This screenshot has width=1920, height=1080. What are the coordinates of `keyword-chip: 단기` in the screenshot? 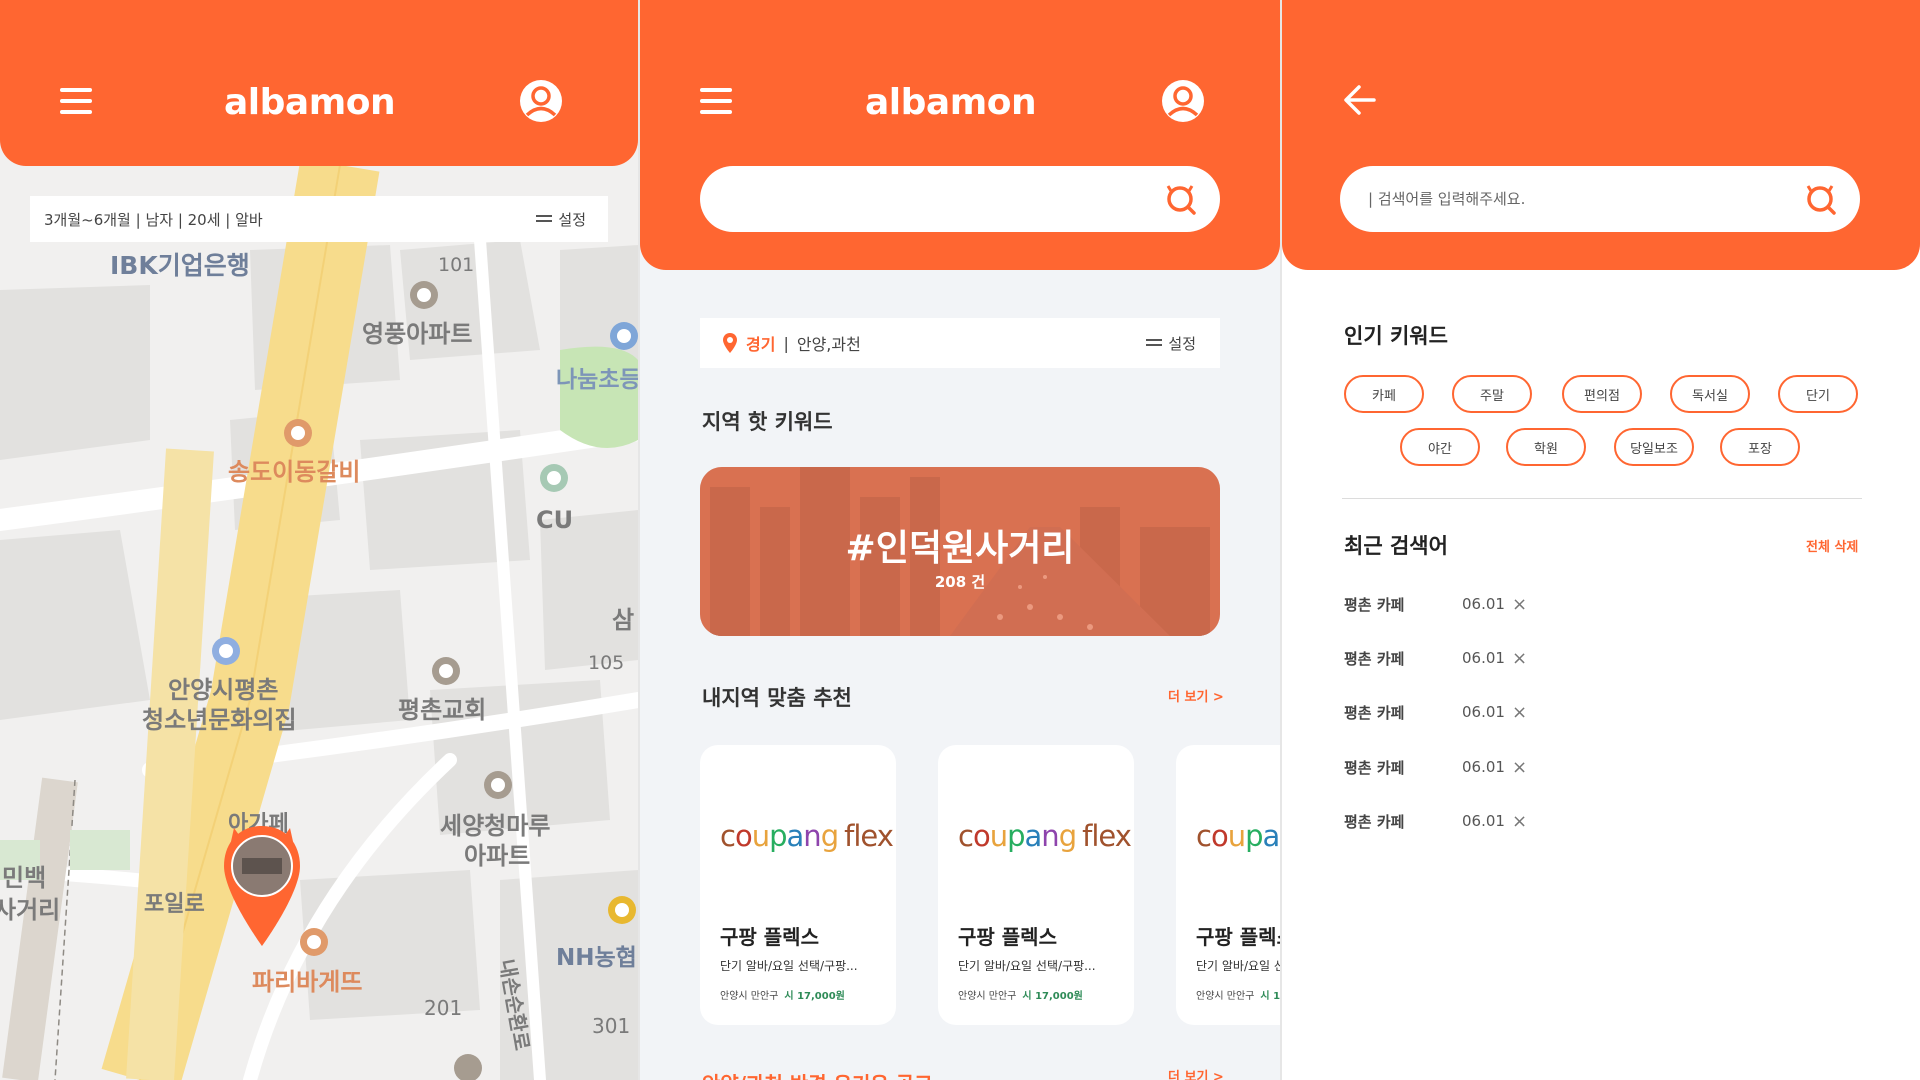 It's located at (1818, 394).